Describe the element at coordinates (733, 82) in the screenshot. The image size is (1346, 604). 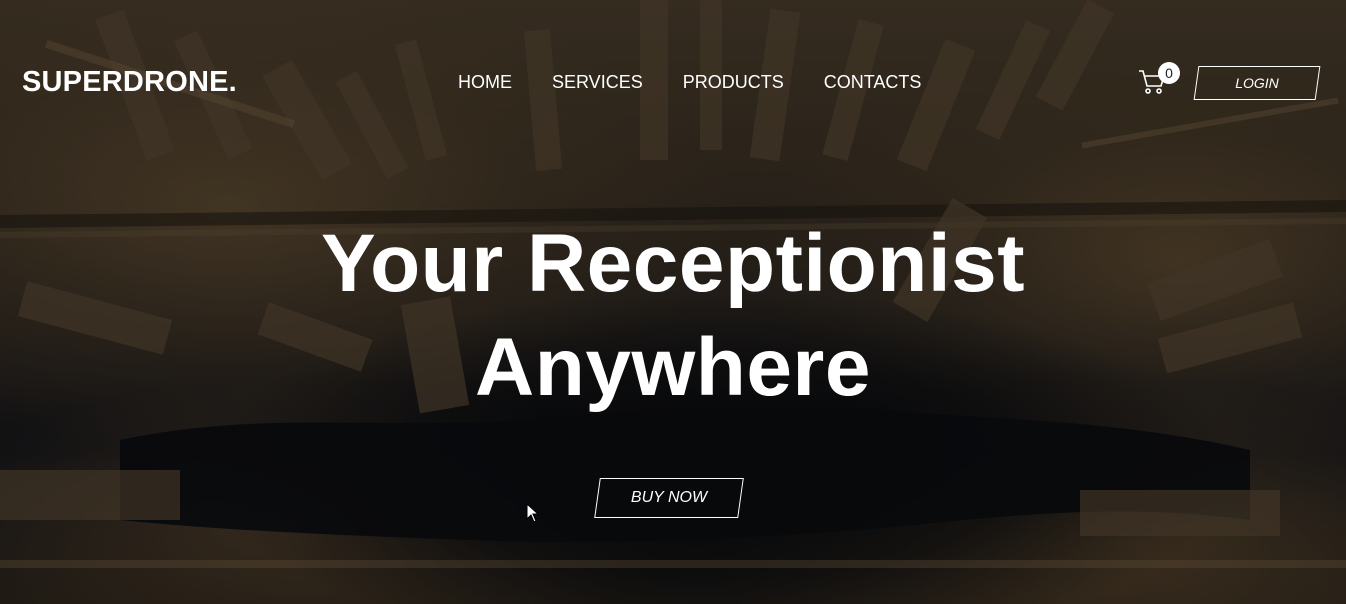
I see `nav-products: PRODUCTS` at that location.